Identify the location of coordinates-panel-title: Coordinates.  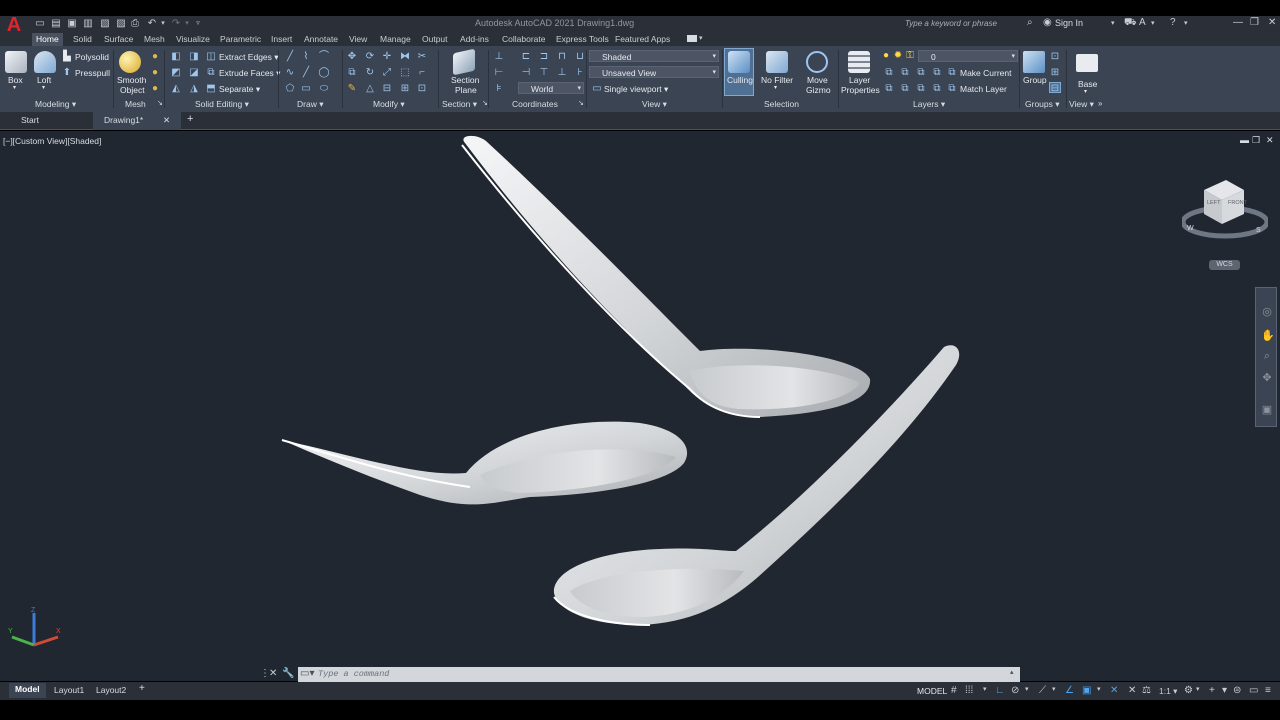
(535, 104).